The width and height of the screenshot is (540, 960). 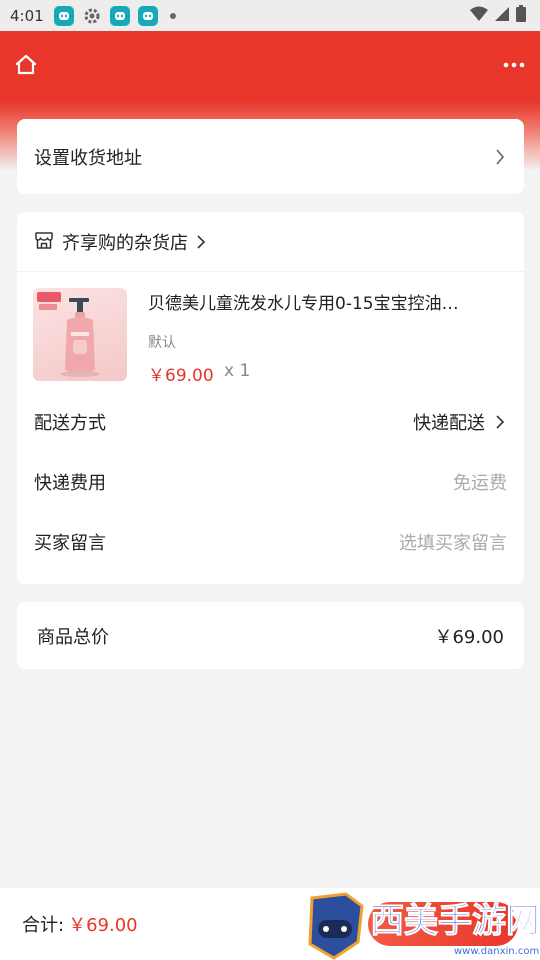 I want to click on goods-total-label: 商品总价, so click(x=73, y=637).